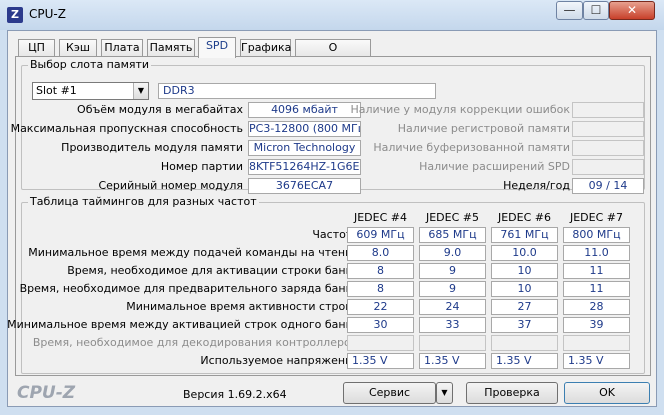 This screenshot has height=415, width=664. I want to click on slot-group-title: Выбор слота памяти, so click(90, 64).